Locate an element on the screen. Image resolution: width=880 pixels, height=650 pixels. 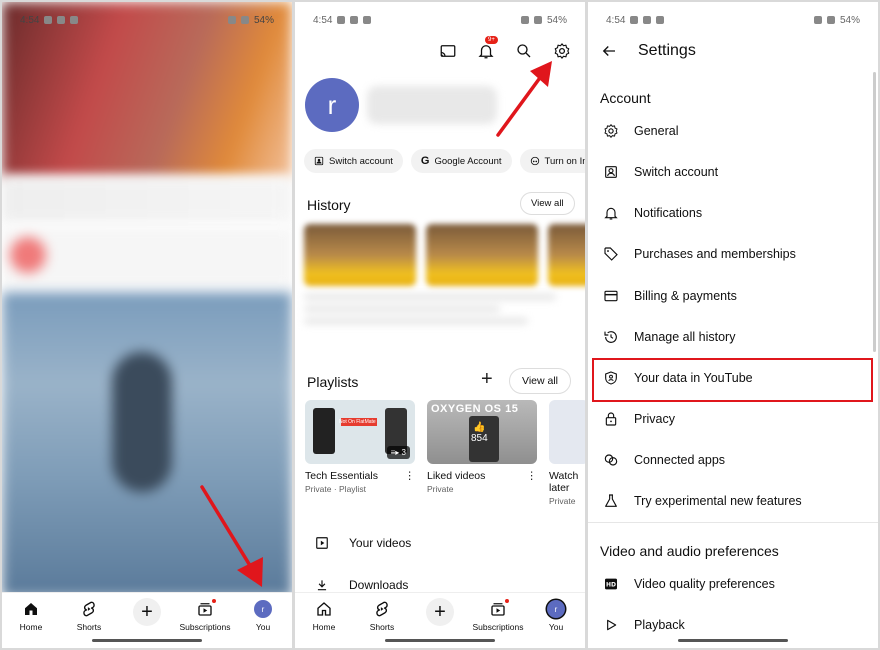
settings-item-notifications: Notifications is located at coordinates (734, 213).